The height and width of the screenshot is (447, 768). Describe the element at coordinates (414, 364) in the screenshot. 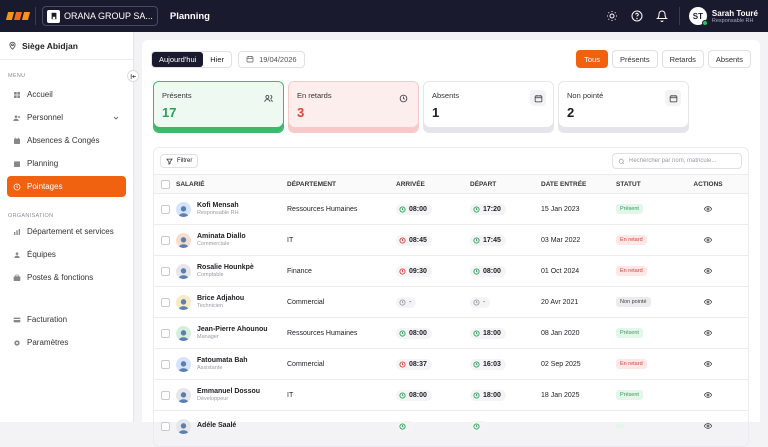

I see `arrival-time: 08:37` at that location.